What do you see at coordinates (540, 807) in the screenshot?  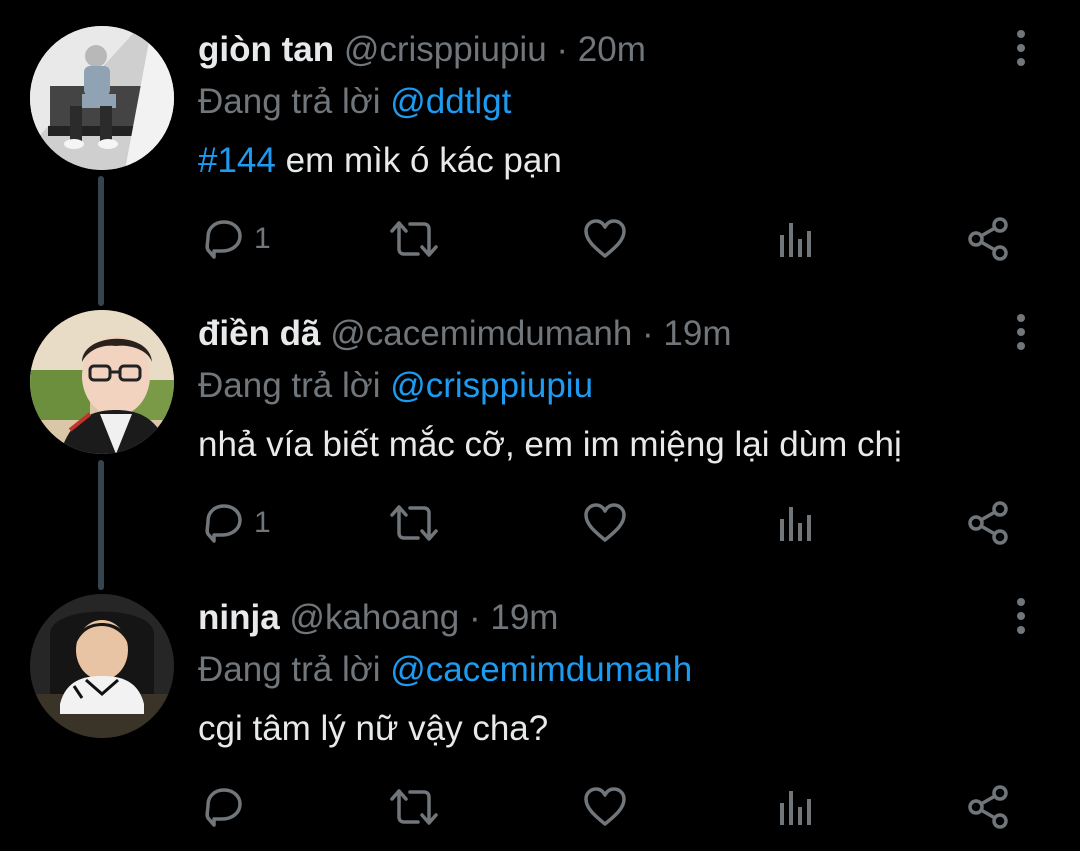 I see `action-bar` at bounding box center [540, 807].